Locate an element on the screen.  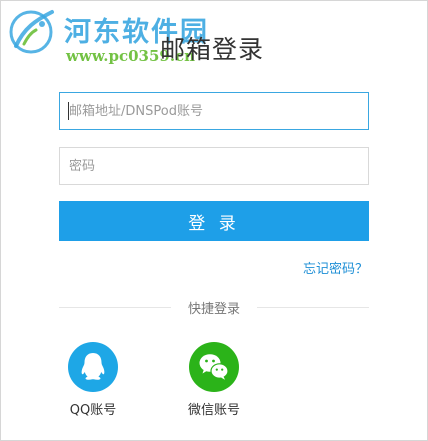
wechat-icon is located at coordinates (214, 367).